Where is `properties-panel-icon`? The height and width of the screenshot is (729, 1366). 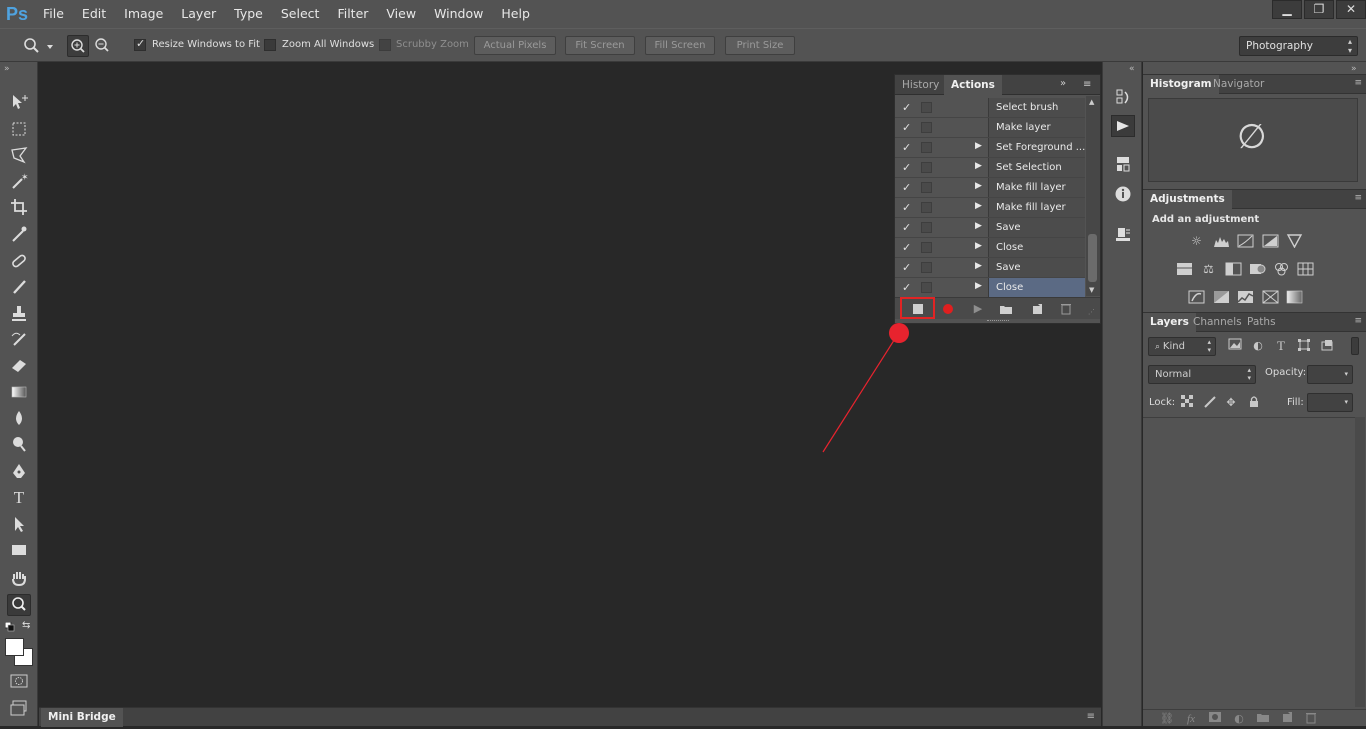
properties-panel-icon is located at coordinates (1123, 165).